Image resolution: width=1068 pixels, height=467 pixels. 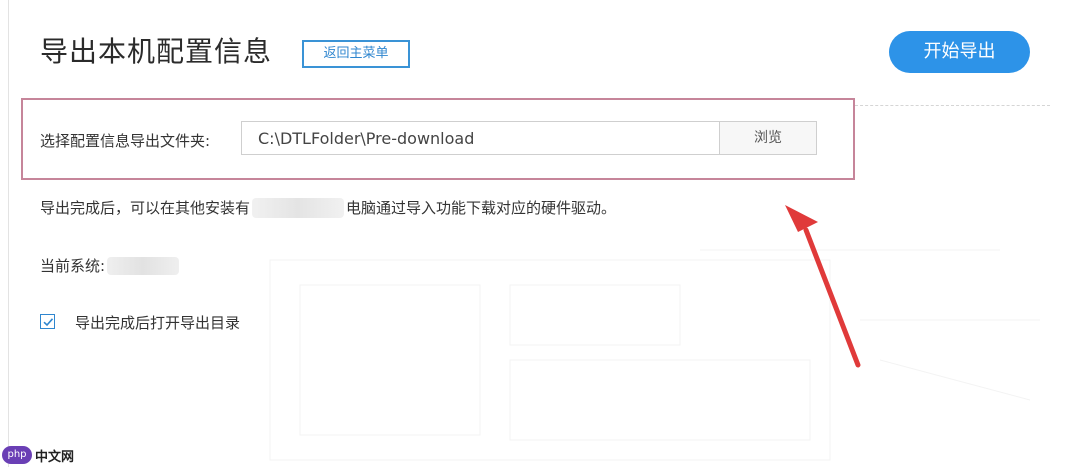 I want to click on watermark-badge: php, so click(x=17, y=455).